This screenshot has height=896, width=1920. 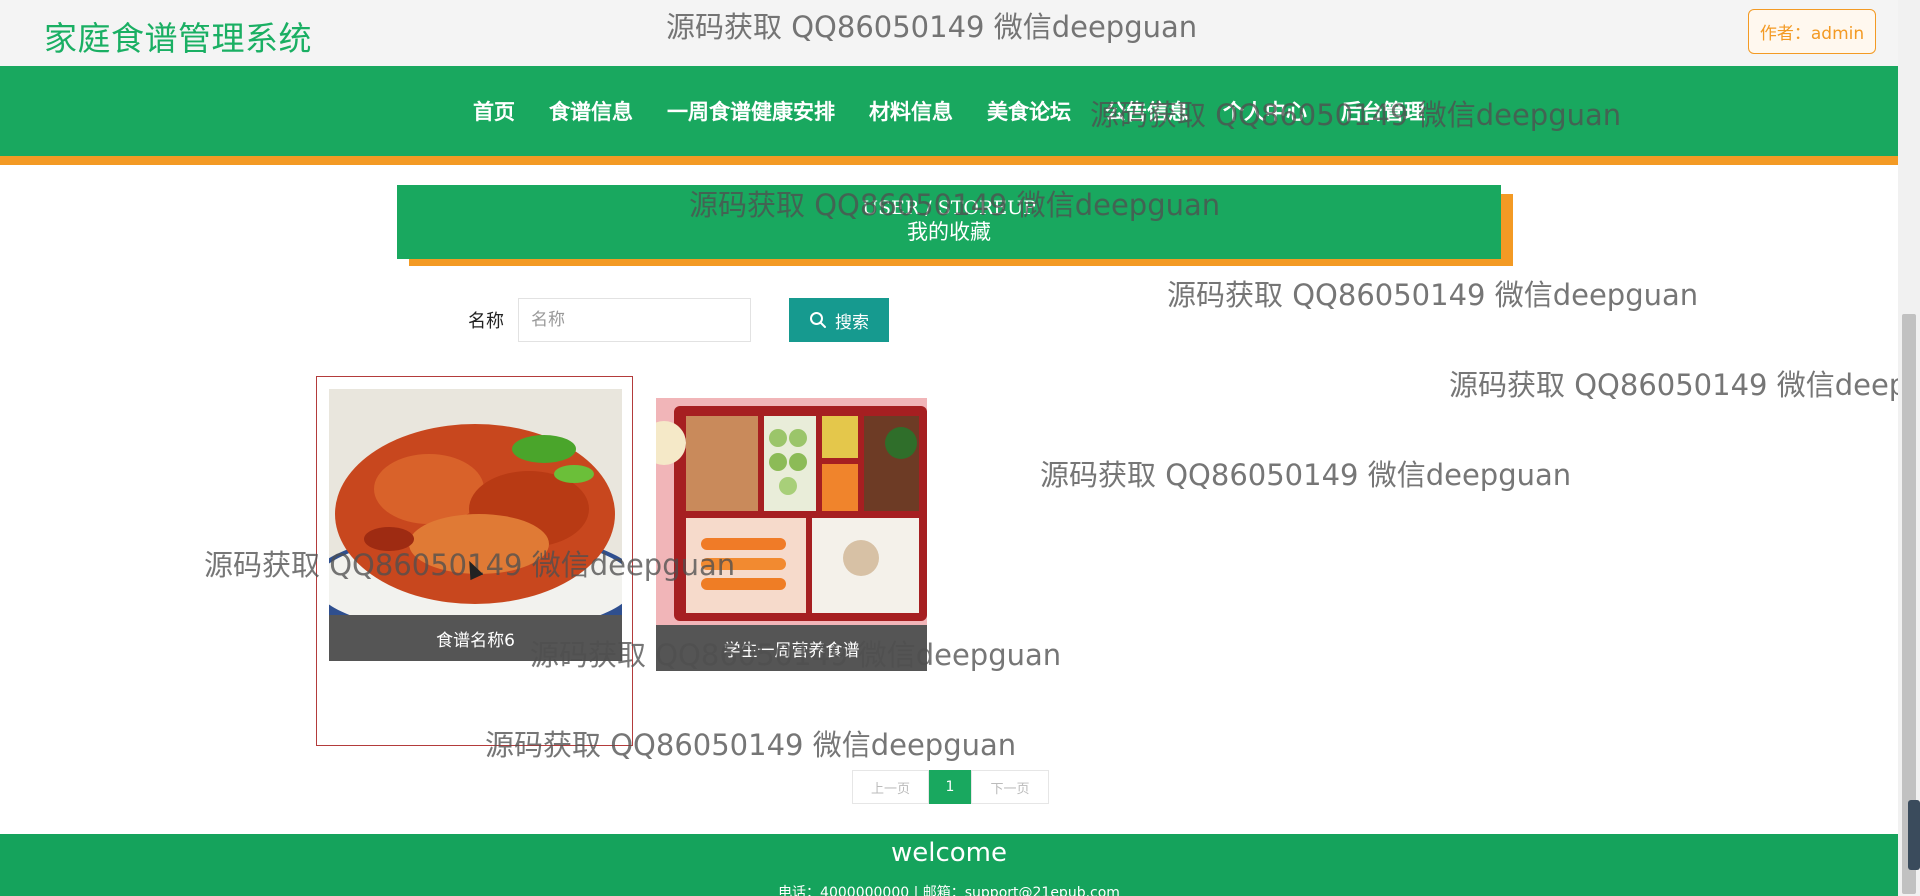 I want to click on nav-item-weekly-plan: 一周食谱健康安排, so click(x=751, y=111).